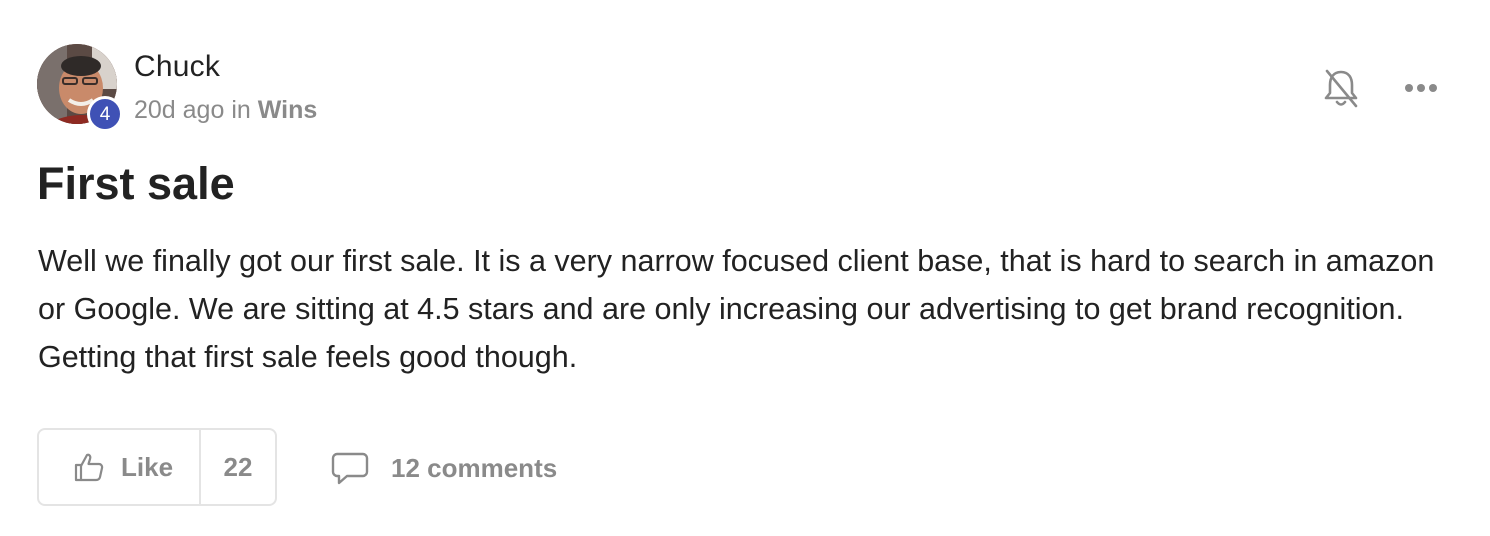  What do you see at coordinates (105, 114) in the screenshot?
I see `level-badge: 4` at bounding box center [105, 114].